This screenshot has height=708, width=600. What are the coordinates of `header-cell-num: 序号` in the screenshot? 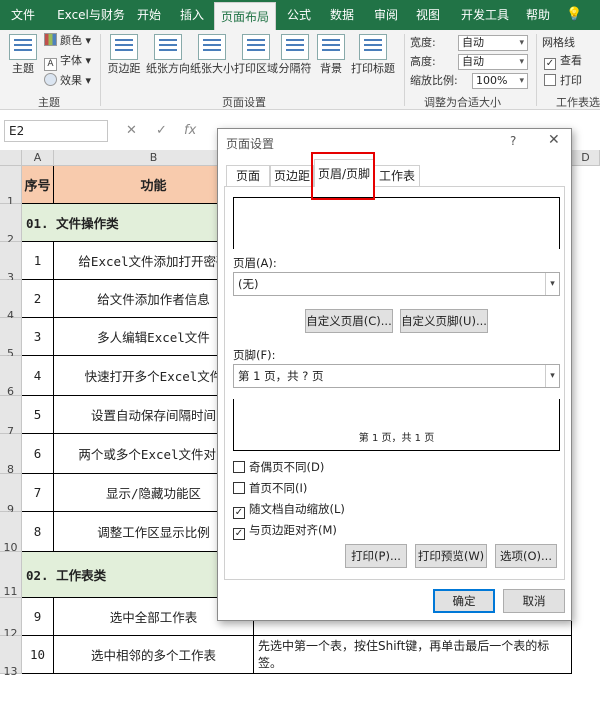 It's located at (38, 185).